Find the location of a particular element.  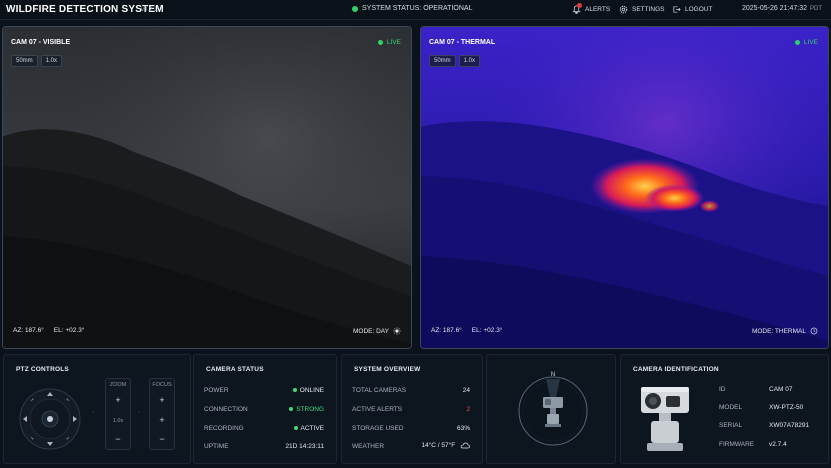

system-status-text: SYSTEM STATUS: OPERATIONAL is located at coordinates (417, 8).